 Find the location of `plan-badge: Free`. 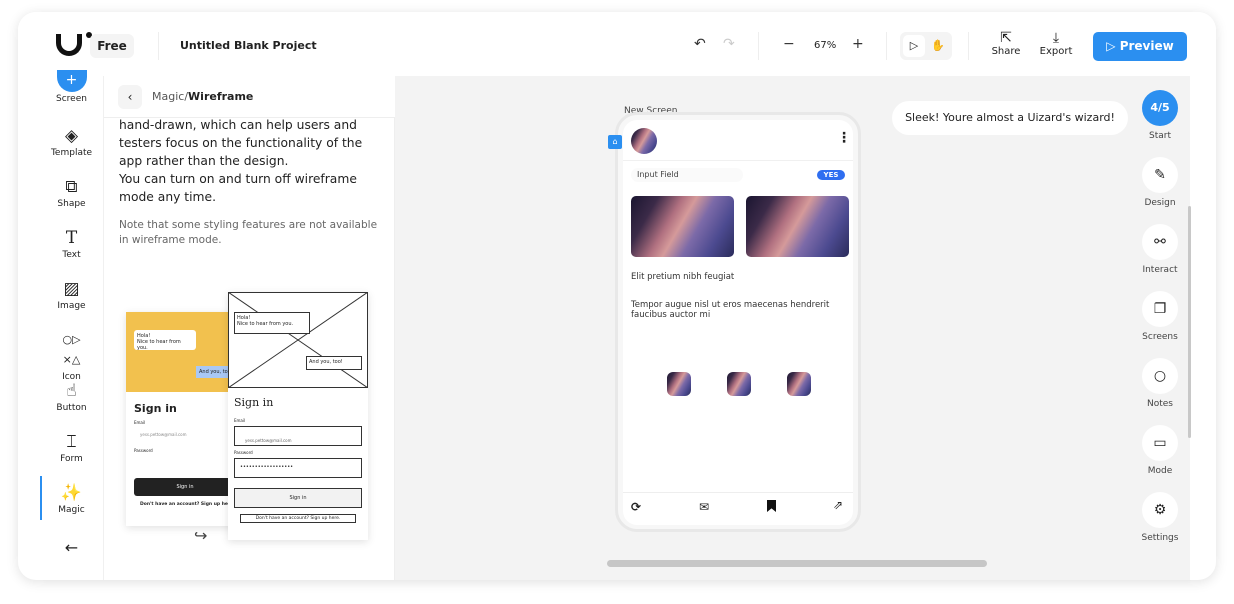

plan-badge: Free is located at coordinates (112, 46).